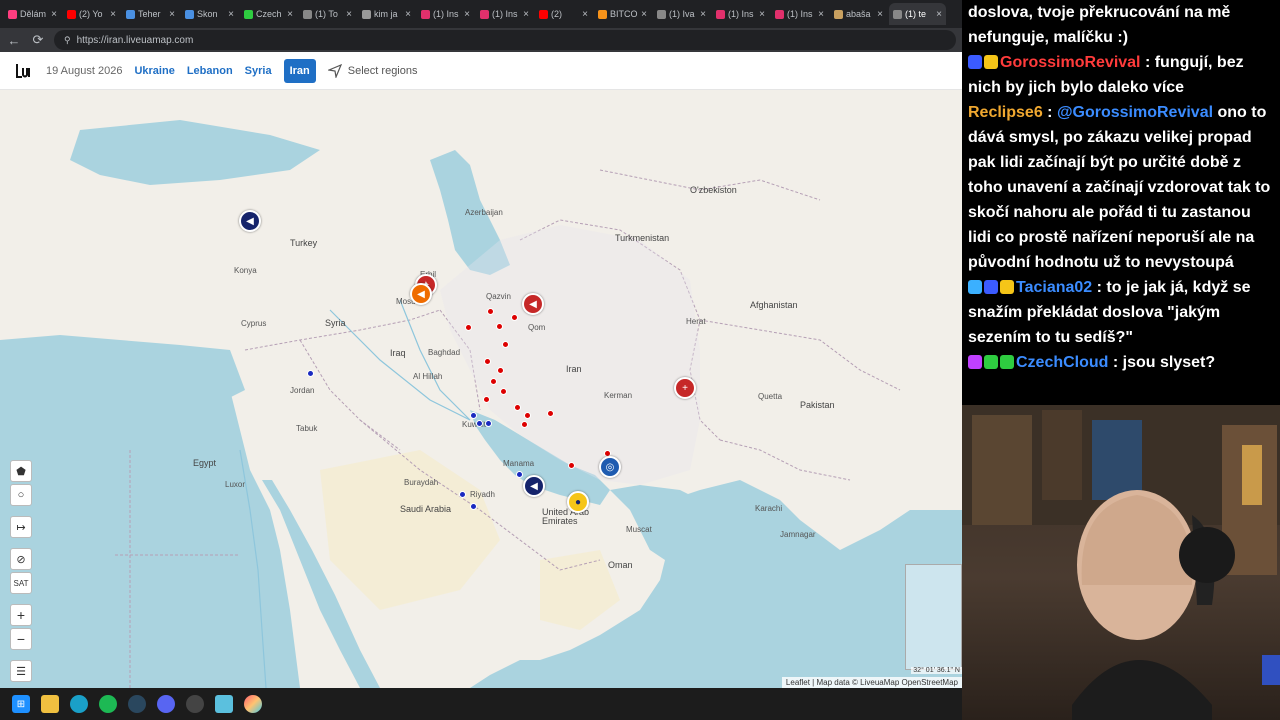 The width and height of the screenshot is (1280, 720). What do you see at coordinates (154, 71) in the screenshot?
I see `region-link-ukraine: Ukraine` at bounding box center [154, 71].